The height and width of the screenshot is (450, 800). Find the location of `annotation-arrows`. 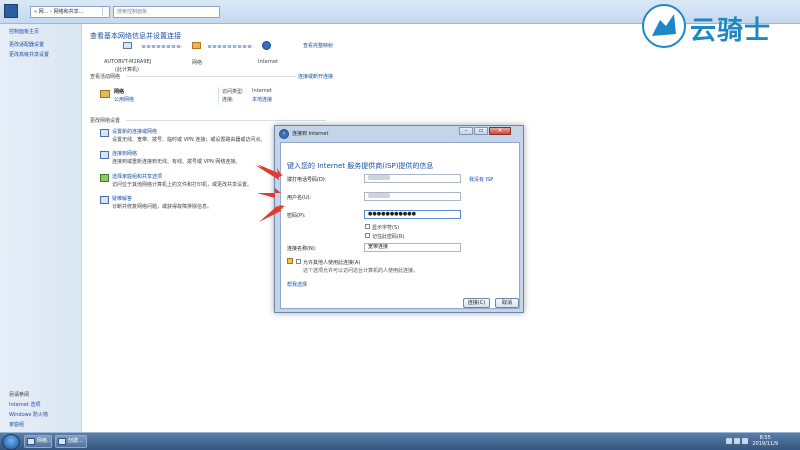

annotation-arrows is located at coordinates (270, 193).